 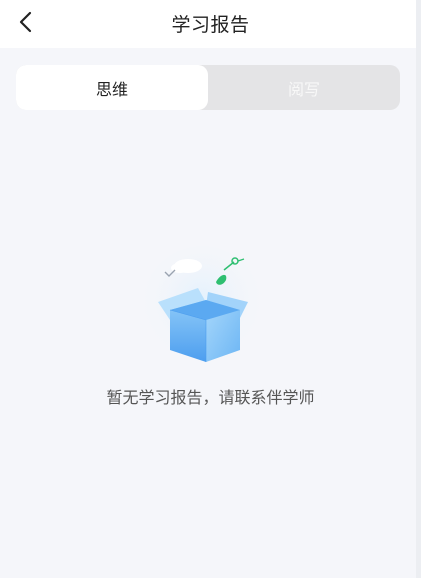 I want to click on tab-bar: 思维 阅写, so click(x=208, y=87).